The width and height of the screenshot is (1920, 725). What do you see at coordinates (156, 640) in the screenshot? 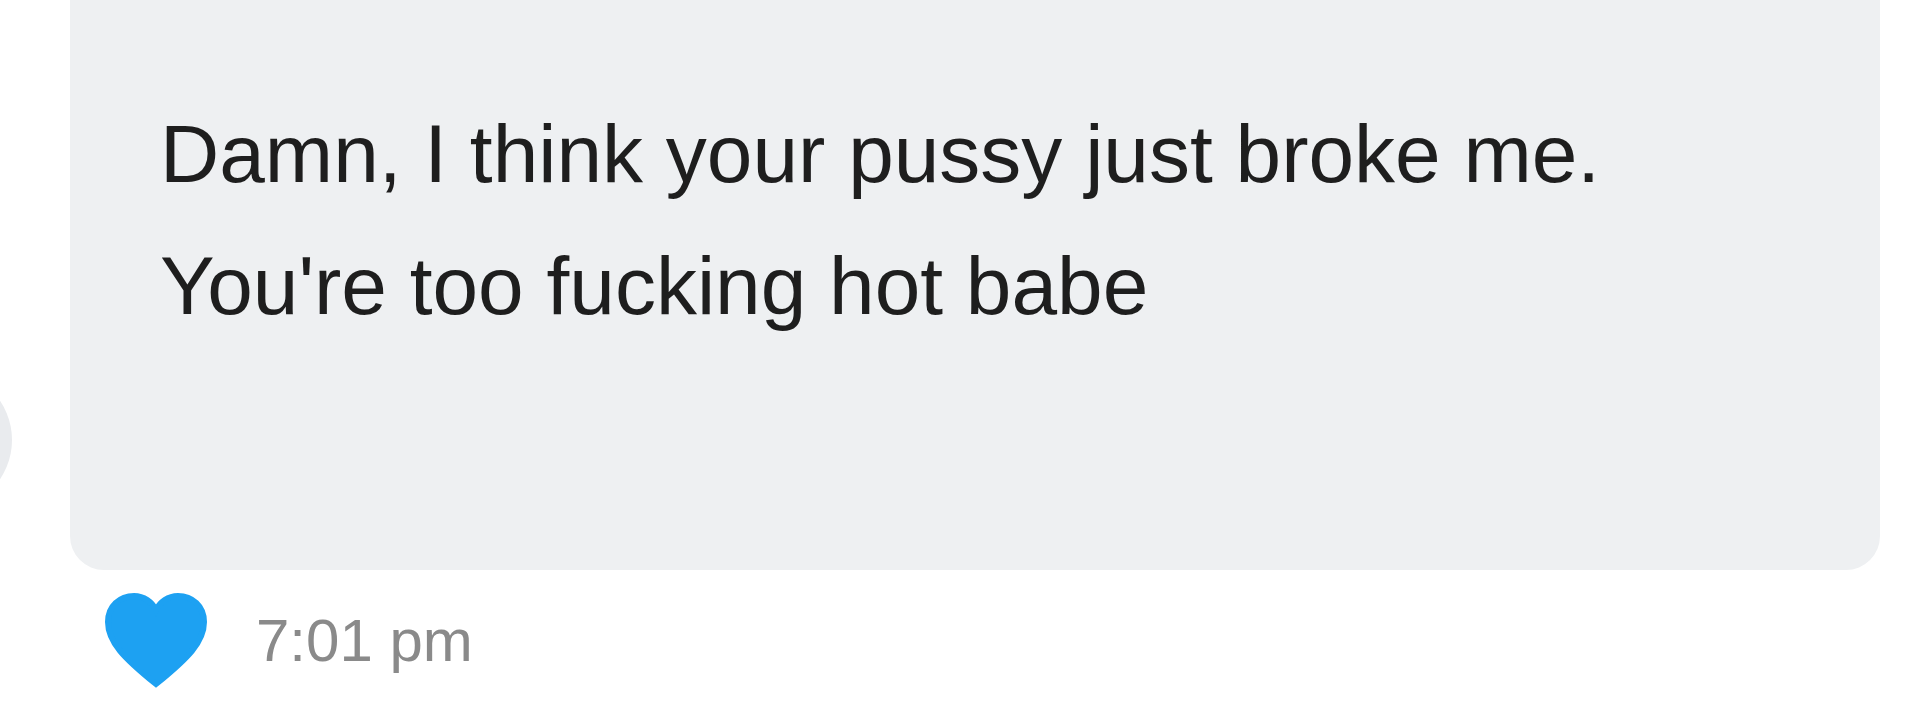
I see `heart-icon` at bounding box center [156, 640].